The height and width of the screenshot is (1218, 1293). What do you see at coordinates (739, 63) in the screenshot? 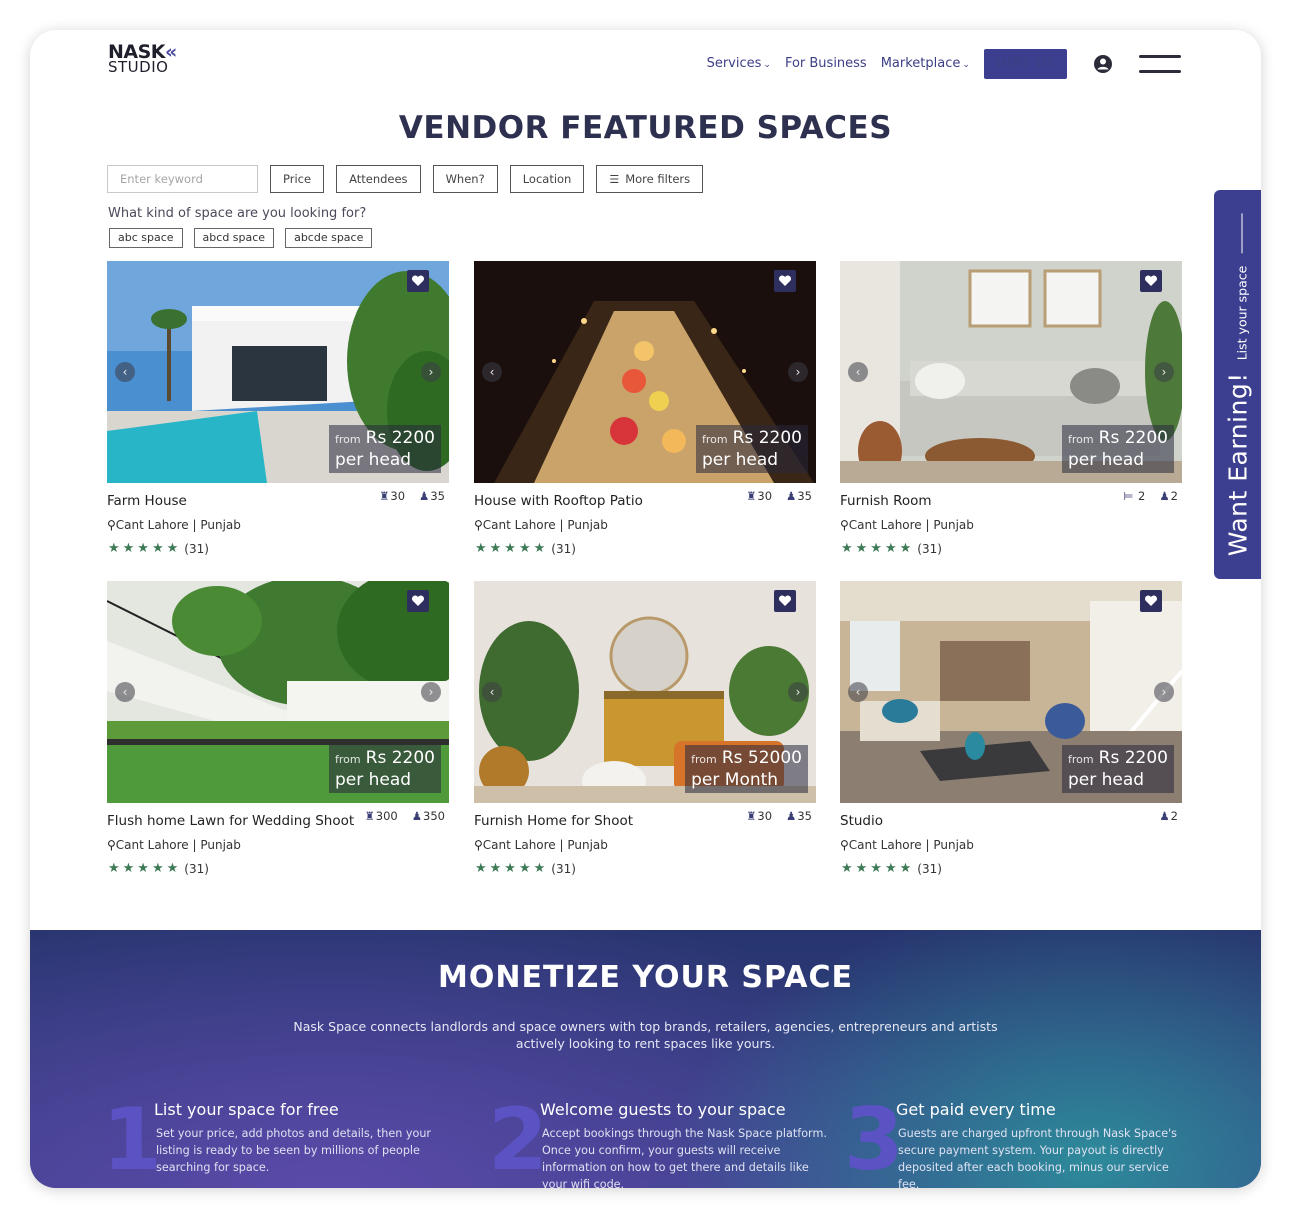
I see `nav-services: Services ⌄` at bounding box center [739, 63].